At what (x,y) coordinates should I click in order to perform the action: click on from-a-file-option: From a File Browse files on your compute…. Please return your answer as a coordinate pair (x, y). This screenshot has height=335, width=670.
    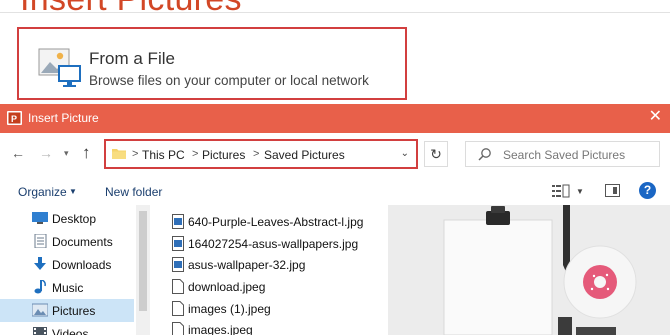
    Looking at the image, I should click on (212, 63).